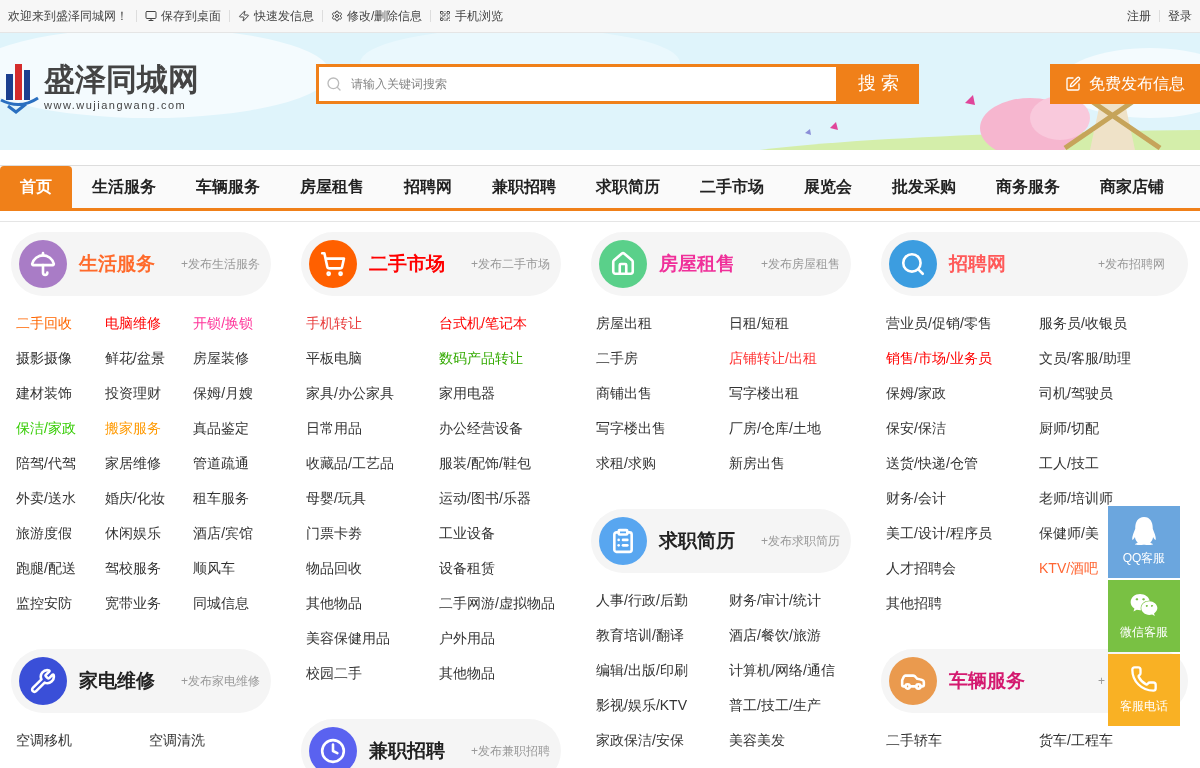 Image resolution: width=1200 pixels, height=768 pixels. Describe the element at coordinates (334, 673) in the screenshot. I see `category-link: 校园二手` at that location.